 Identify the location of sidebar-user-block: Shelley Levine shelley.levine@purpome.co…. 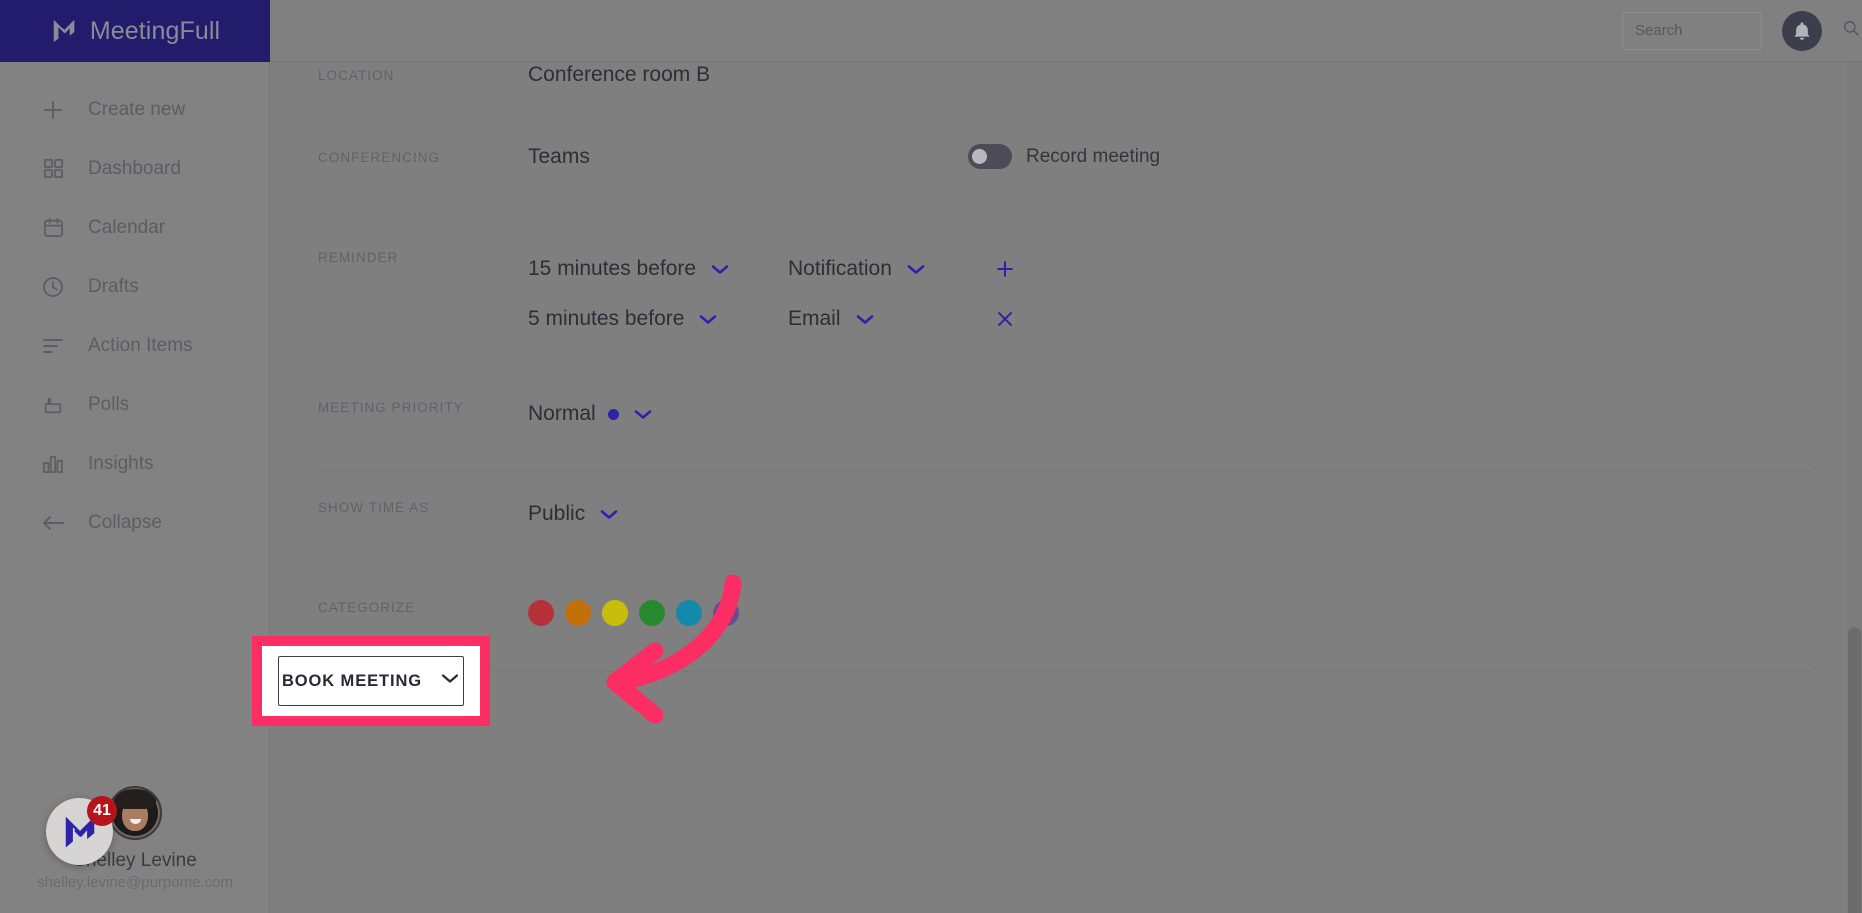
(135, 838).